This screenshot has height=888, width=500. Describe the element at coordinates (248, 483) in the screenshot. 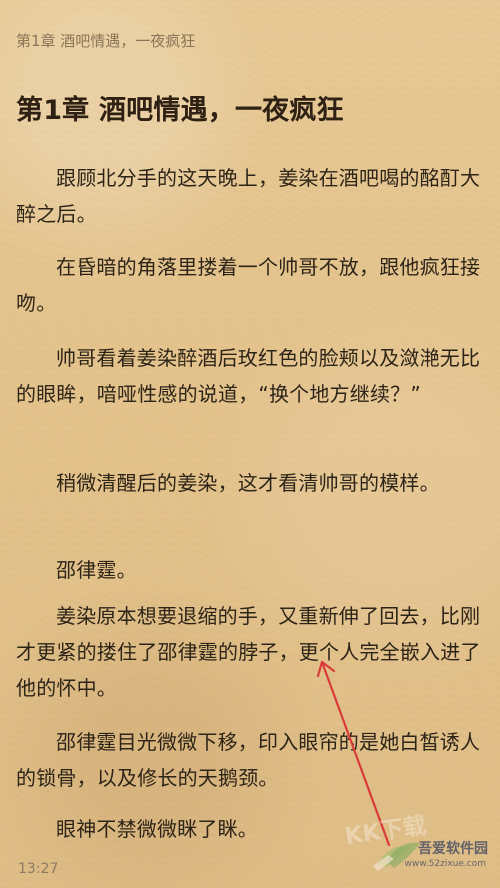

I see `paragraph: 稍微清醒后的姜染，这才看清帅哥的模样。` at that location.